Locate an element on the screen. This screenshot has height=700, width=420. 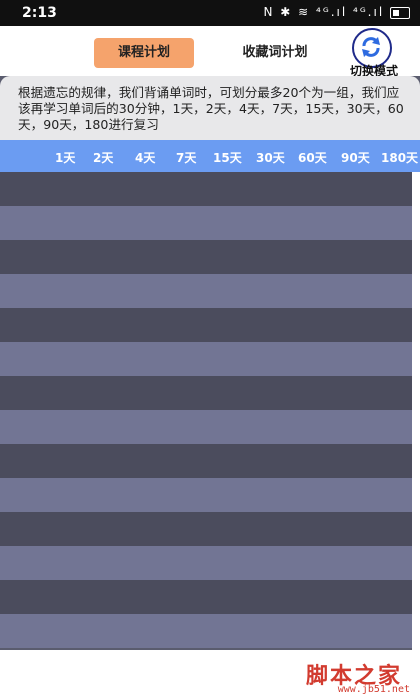
nfc-icon: N is located at coordinates (269, 12).